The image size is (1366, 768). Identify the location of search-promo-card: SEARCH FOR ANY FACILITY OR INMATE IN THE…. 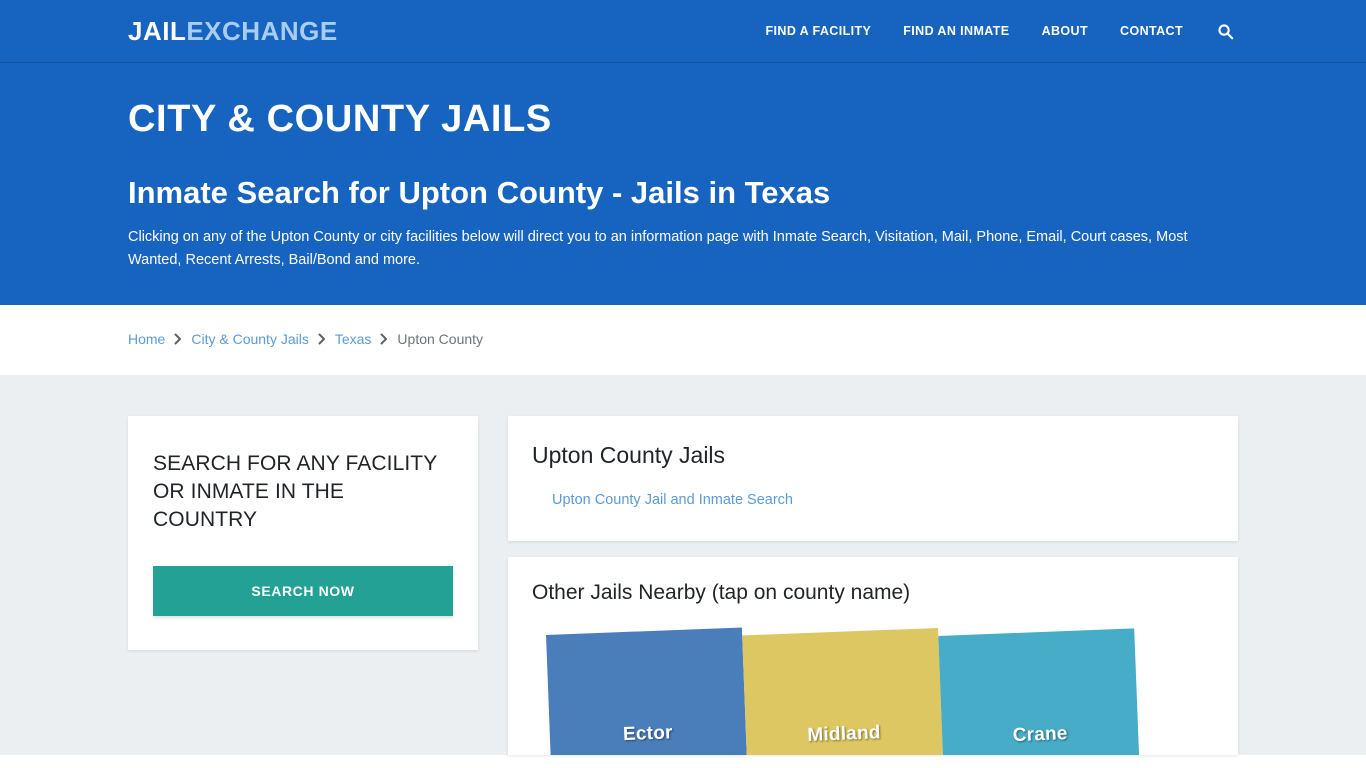
(303, 533).